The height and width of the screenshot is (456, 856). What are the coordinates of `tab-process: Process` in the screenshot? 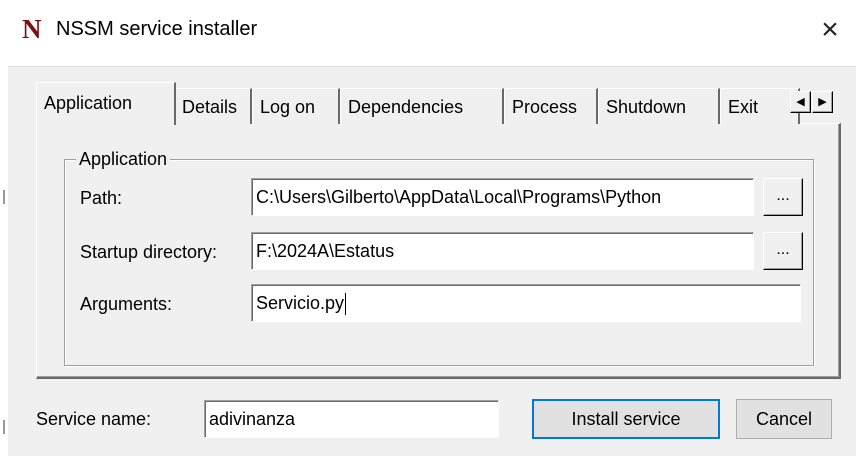 It's located at (551, 106).